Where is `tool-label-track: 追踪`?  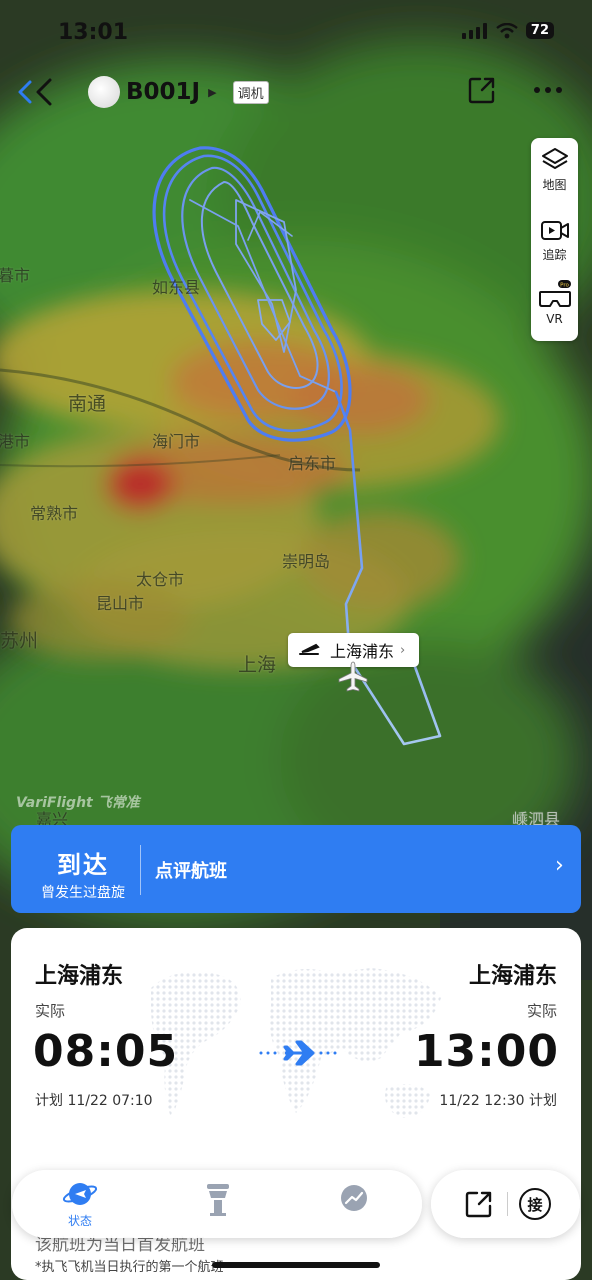
tool-label-track: 追踪 is located at coordinates (554, 255).